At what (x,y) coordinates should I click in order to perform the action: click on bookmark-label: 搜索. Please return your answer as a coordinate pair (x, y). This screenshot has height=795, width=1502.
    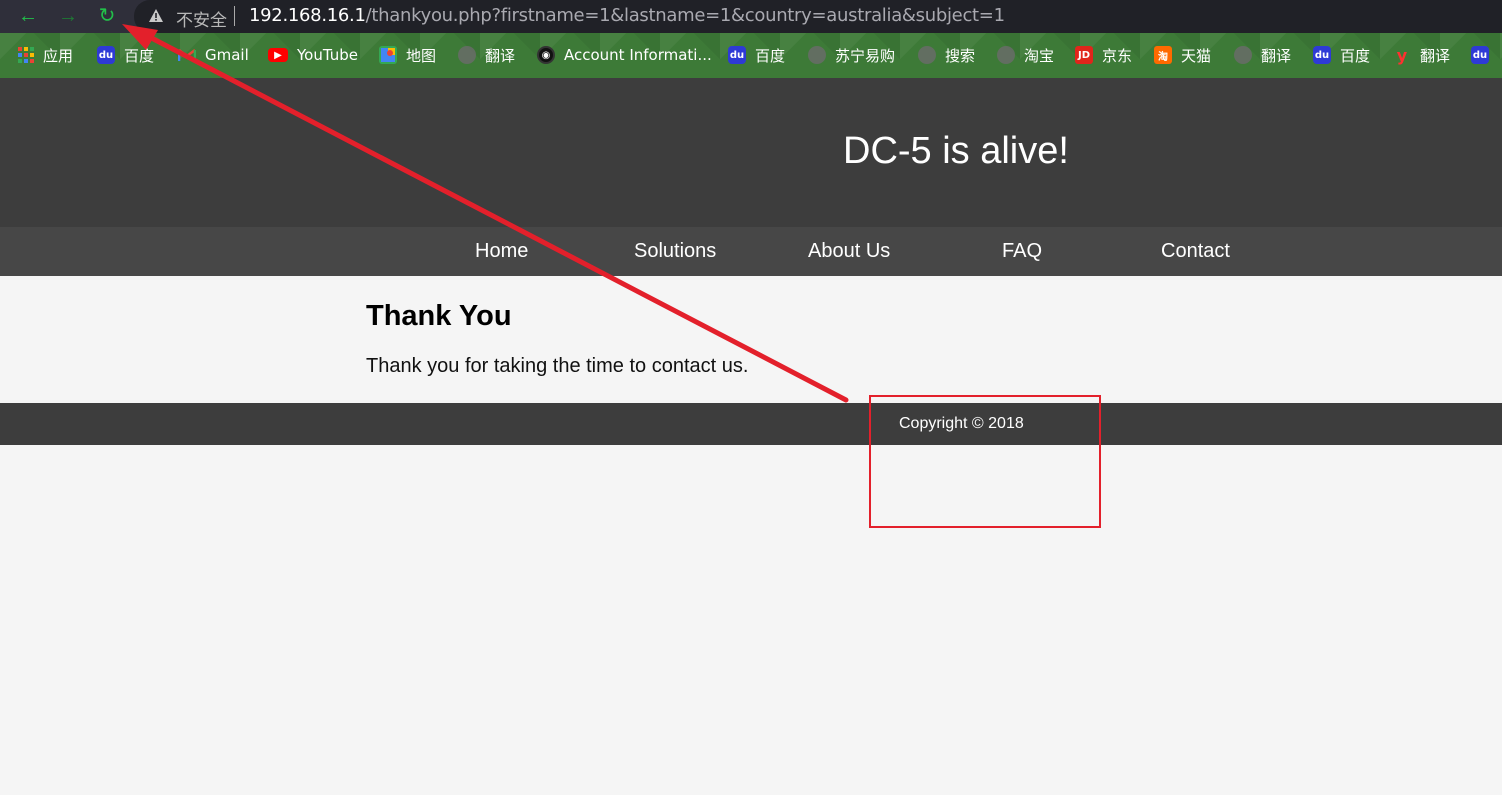
    Looking at the image, I should click on (960, 55).